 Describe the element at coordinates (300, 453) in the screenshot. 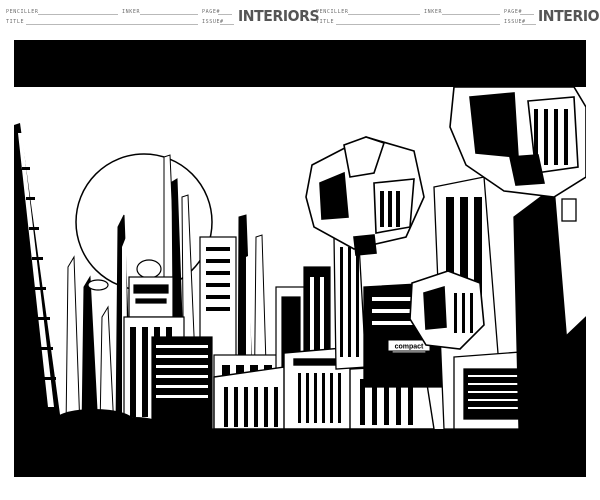

I see `bottom-black-bar` at that location.